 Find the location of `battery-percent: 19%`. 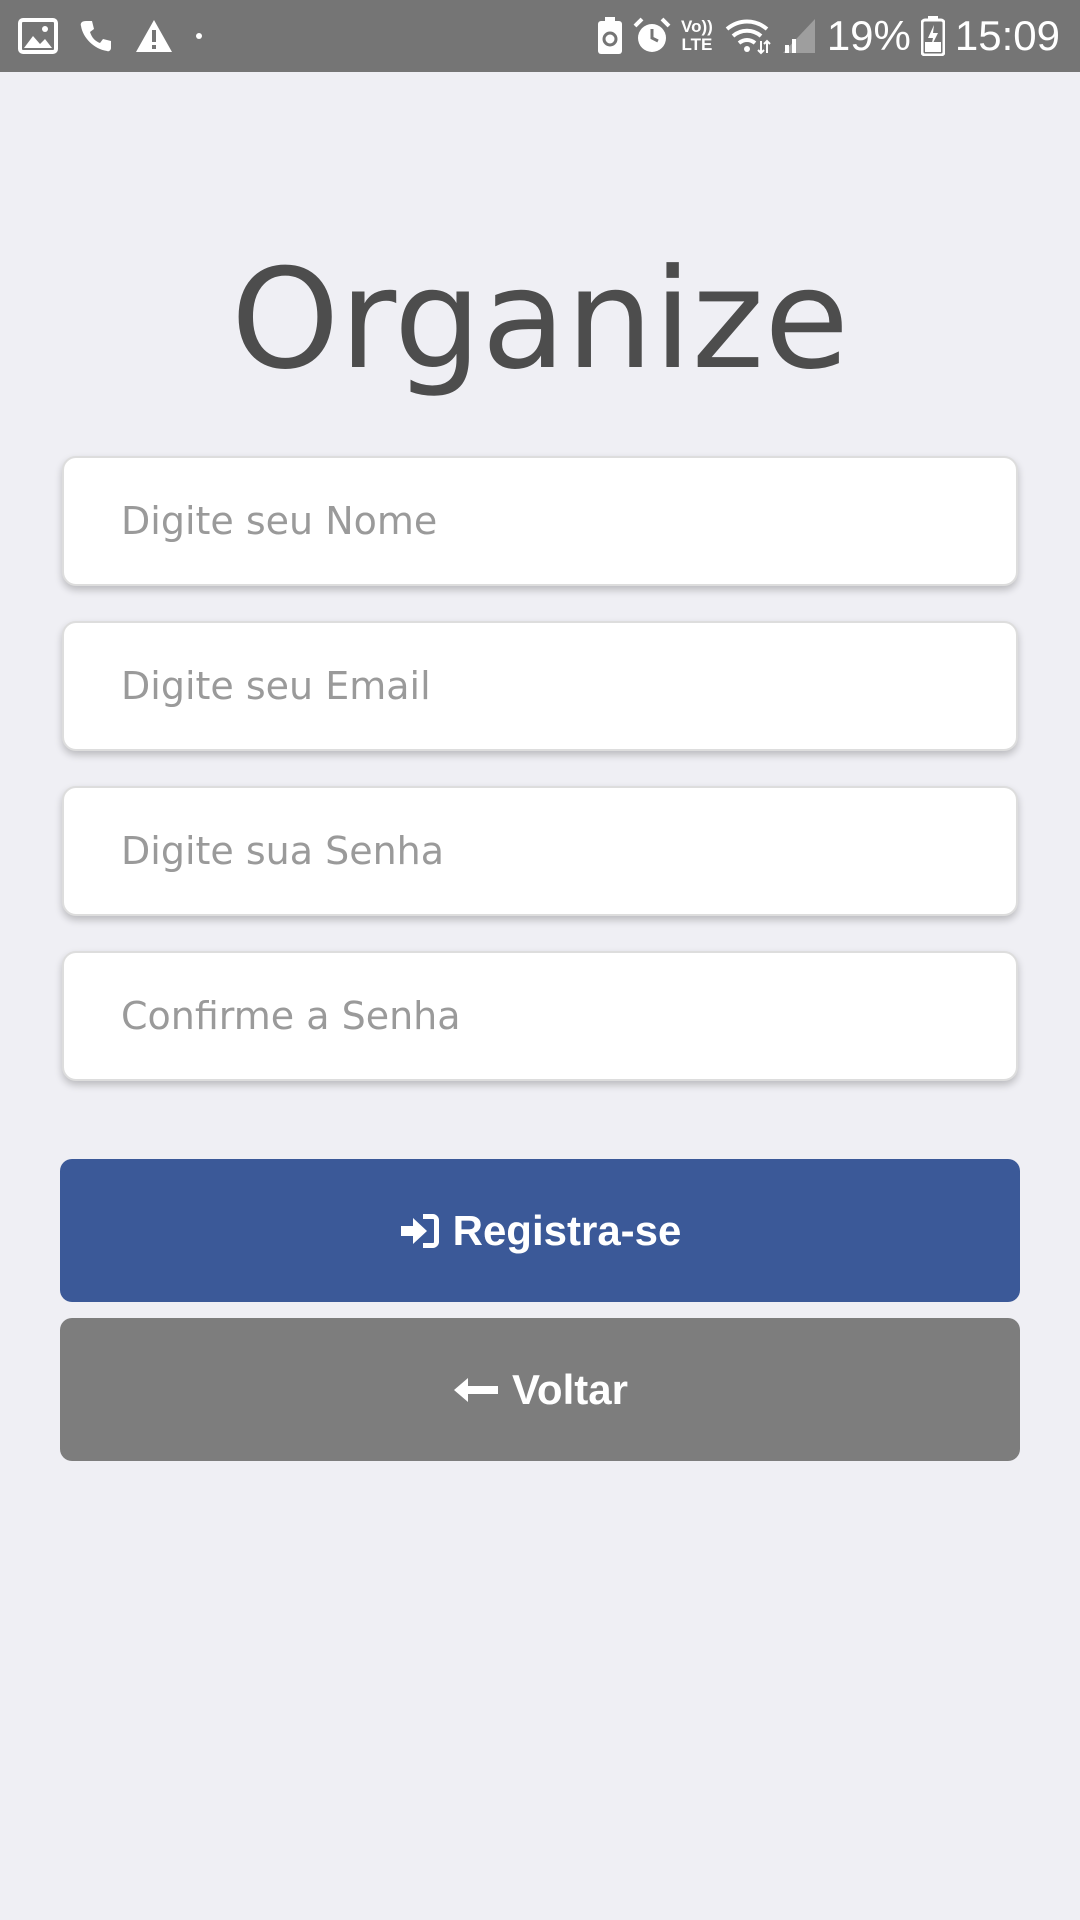

battery-percent: 19% is located at coordinates (868, 35).